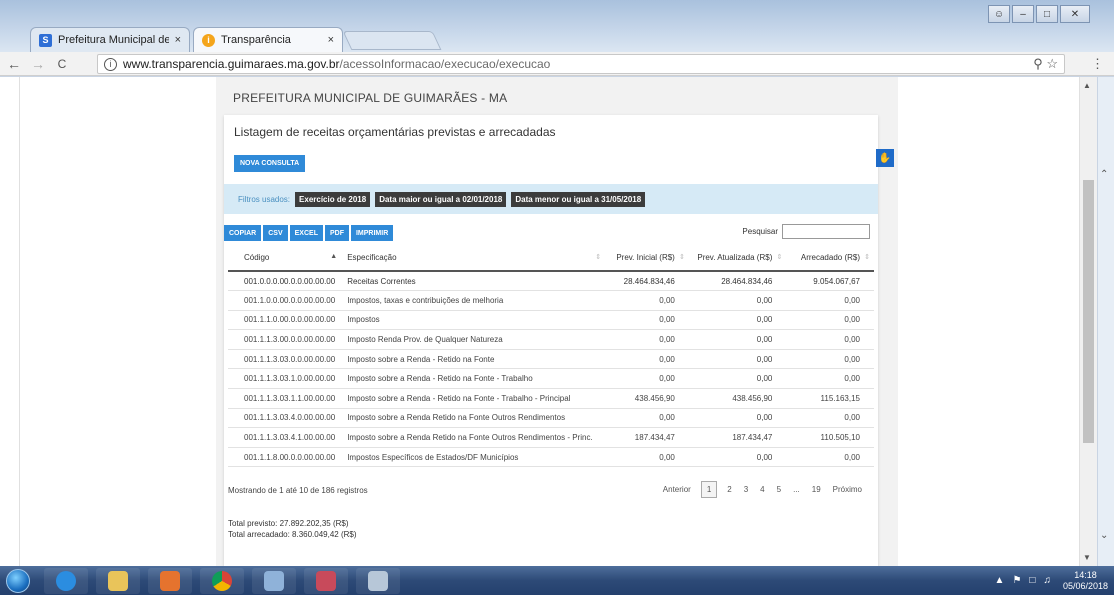 The height and width of the screenshot is (595, 1114). I want to click on pager-next: Próximo, so click(847, 489).